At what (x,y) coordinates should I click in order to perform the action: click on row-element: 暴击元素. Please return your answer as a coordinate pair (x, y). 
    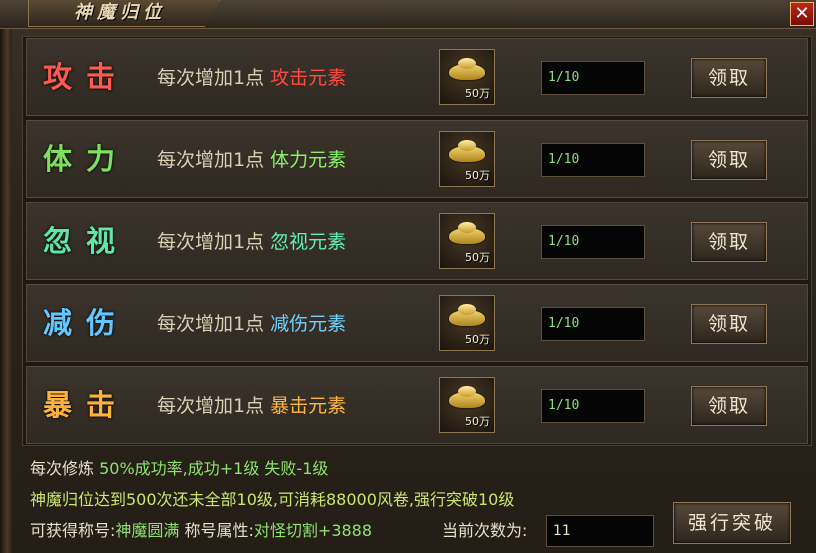
    Looking at the image, I should click on (308, 406).